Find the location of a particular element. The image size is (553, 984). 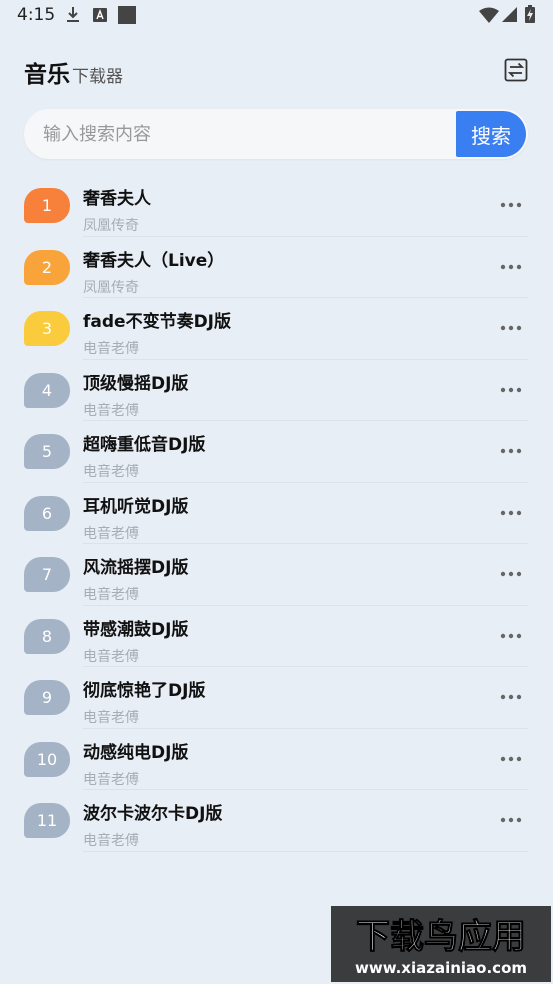

song-row: 8 带感潮鼓DJ版 电音老傅 is located at coordinates (276, 636).